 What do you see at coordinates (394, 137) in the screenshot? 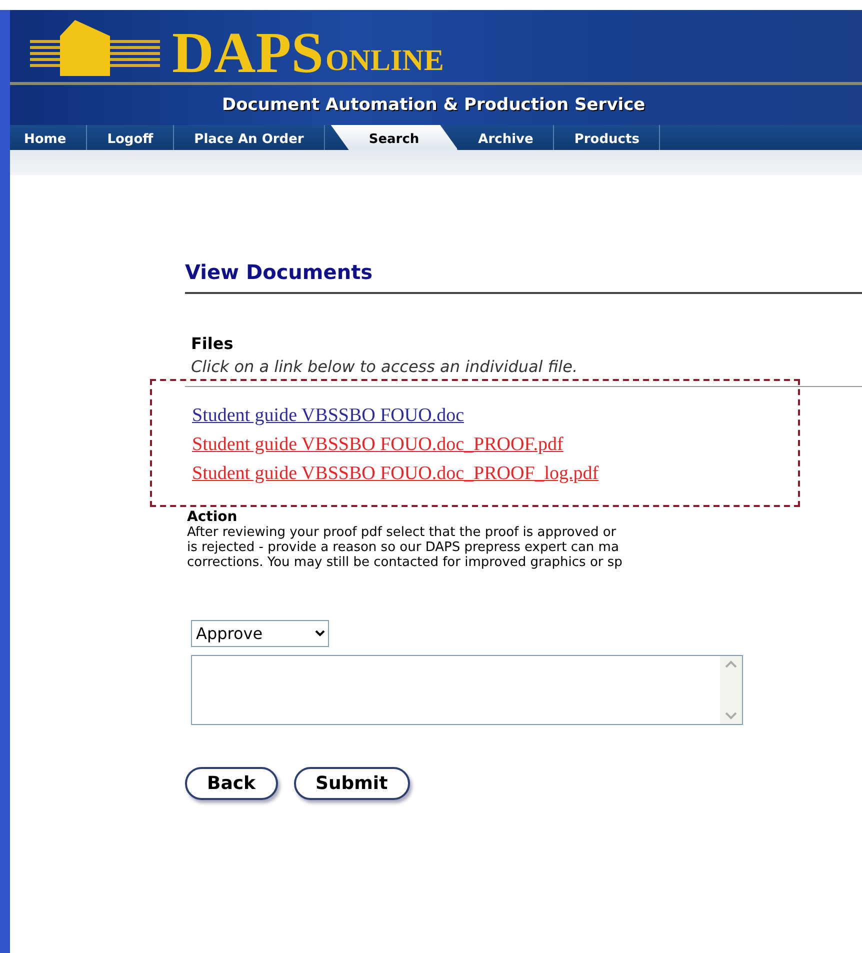
I see `nav-tab: Search` at bounding box center [394, 137].